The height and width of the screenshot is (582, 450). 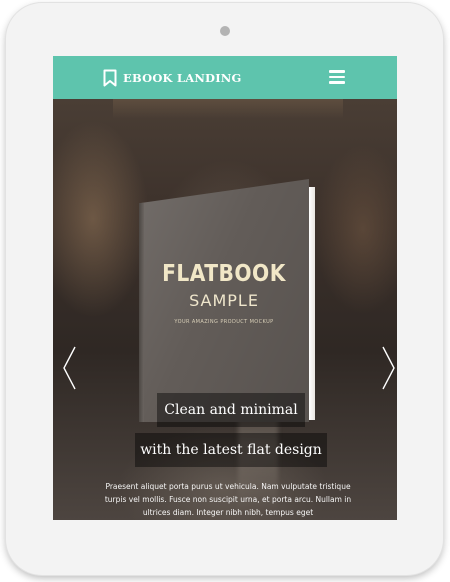 I want to click on chevron-right-icon, so click(x=388, y=368).